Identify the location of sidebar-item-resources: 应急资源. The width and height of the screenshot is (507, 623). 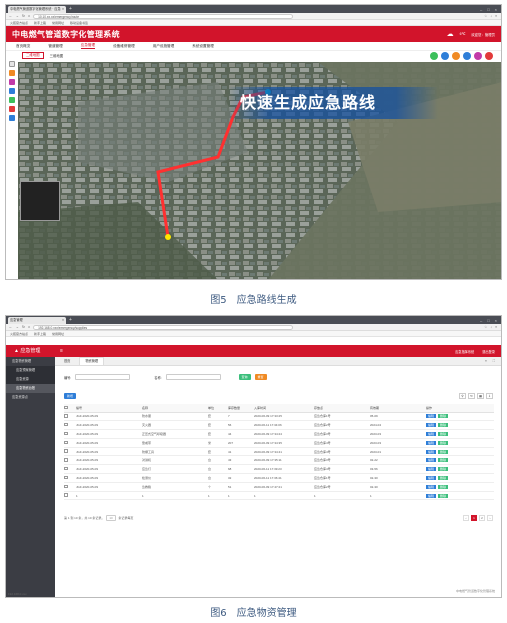
(30, 379).